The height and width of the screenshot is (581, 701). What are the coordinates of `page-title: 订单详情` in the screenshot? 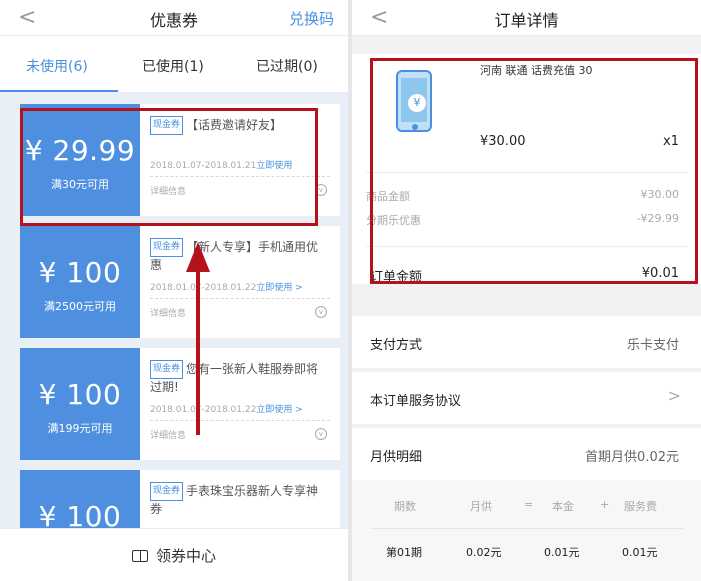 It's located at (526, 20).